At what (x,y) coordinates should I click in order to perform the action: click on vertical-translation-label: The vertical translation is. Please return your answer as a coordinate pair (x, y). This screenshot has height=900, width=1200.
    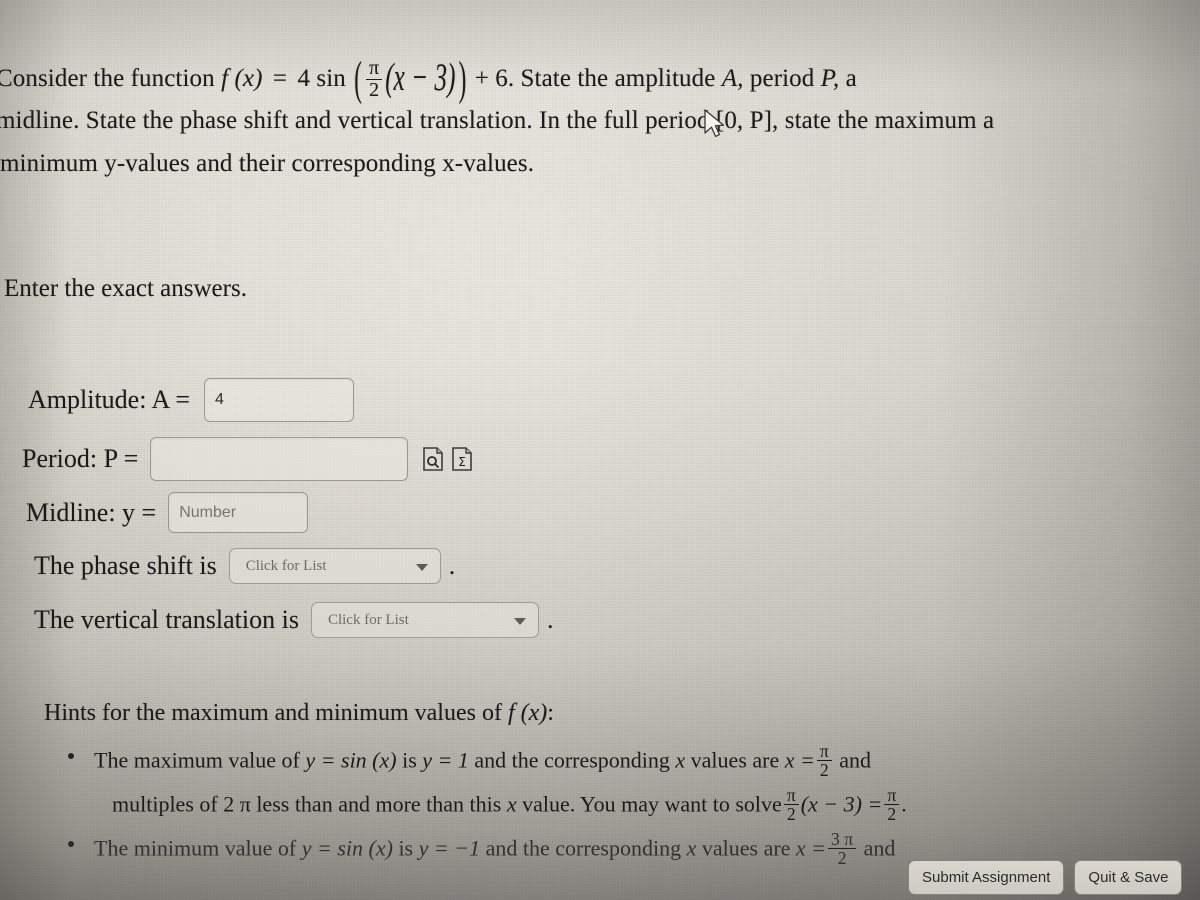
    Looking at the image, I should click on (166, 619).